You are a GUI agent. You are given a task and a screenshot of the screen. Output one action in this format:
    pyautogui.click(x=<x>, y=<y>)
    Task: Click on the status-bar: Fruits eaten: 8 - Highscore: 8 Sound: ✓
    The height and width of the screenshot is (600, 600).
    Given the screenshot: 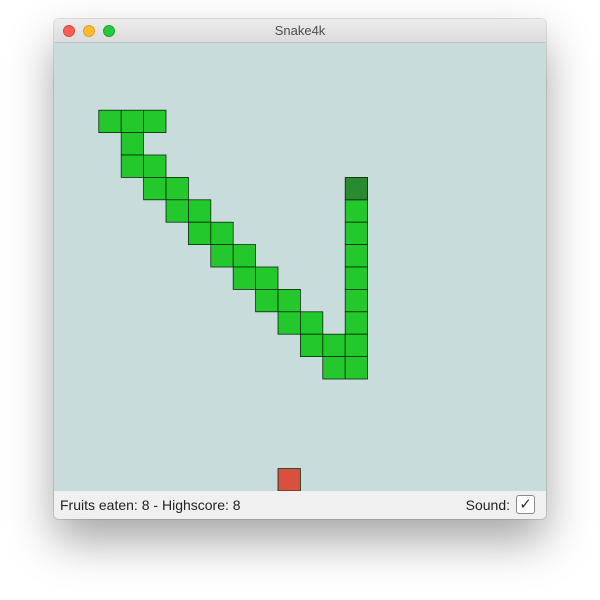 What is the action you would take?
    pyautogui.click(x=300, y=505)
    